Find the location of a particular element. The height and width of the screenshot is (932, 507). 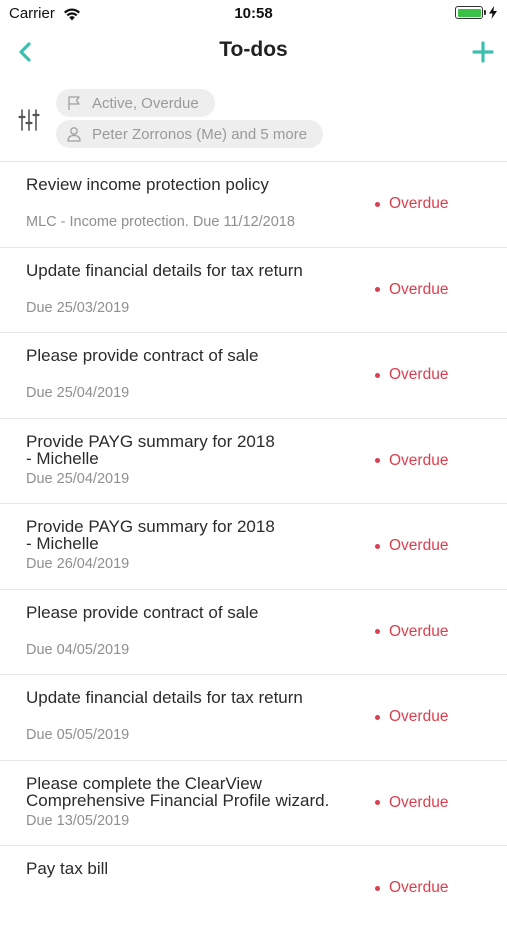

status-bar: Carrier 10:58 is located at coordinates (253, 14).